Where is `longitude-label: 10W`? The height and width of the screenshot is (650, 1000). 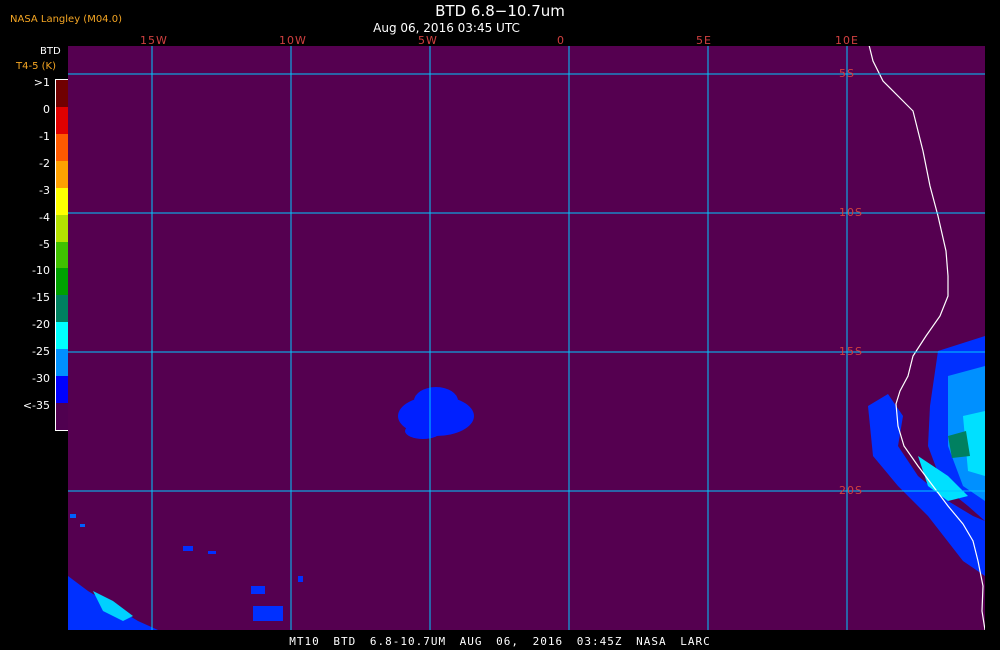 longitude-label: 10W is located at coordinates (293, 40).